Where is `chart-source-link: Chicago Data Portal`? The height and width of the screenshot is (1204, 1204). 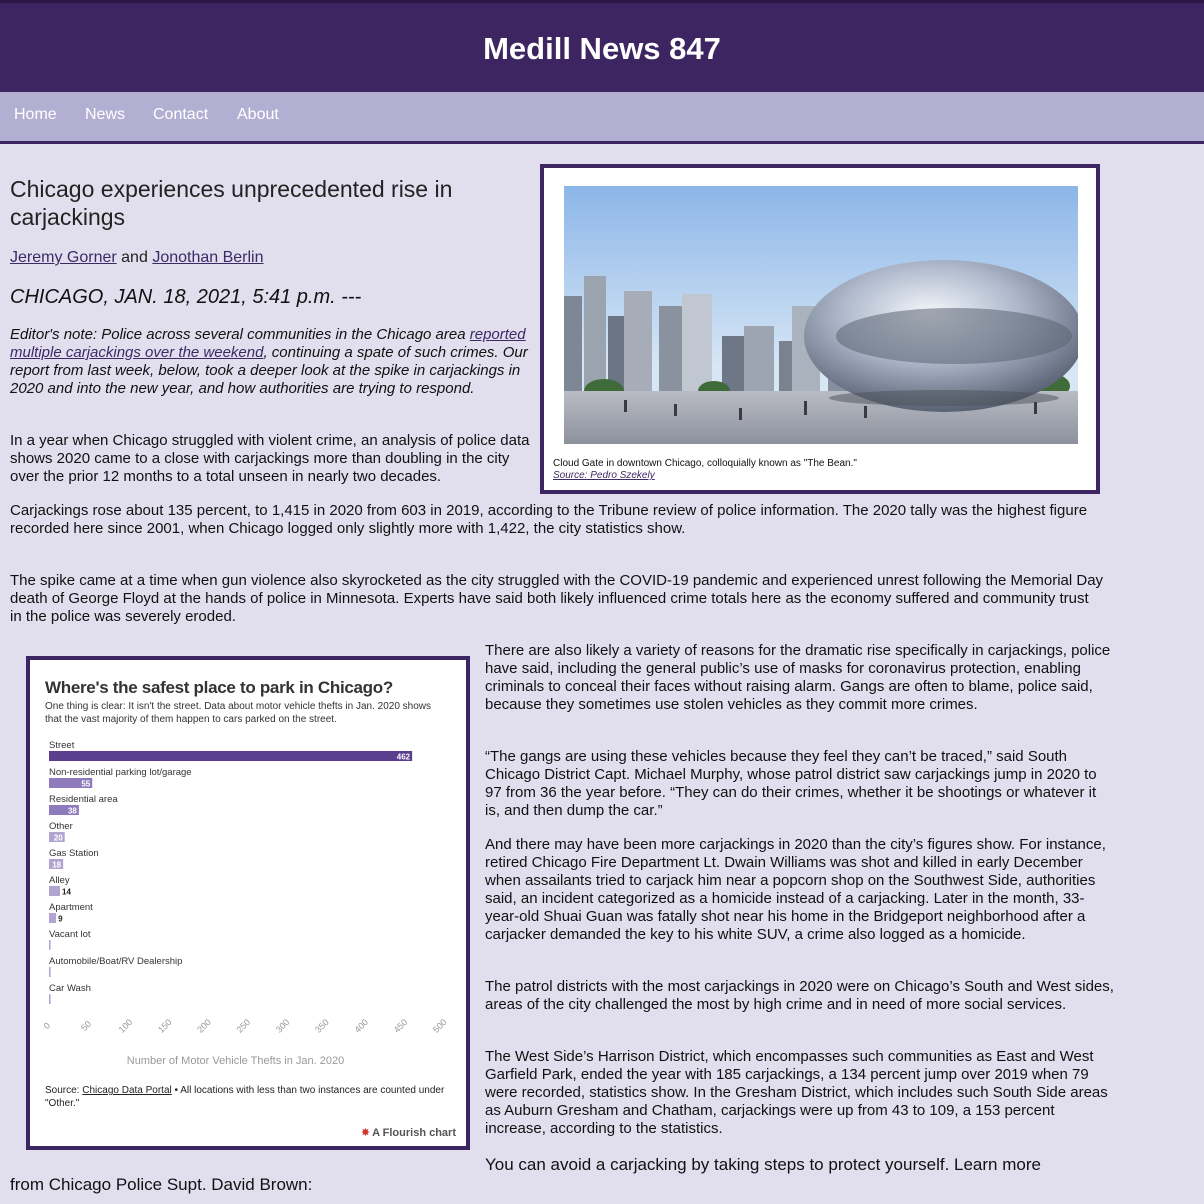
chart-source-link: Chicago Data Portal is located at coordinates (127, 1090).